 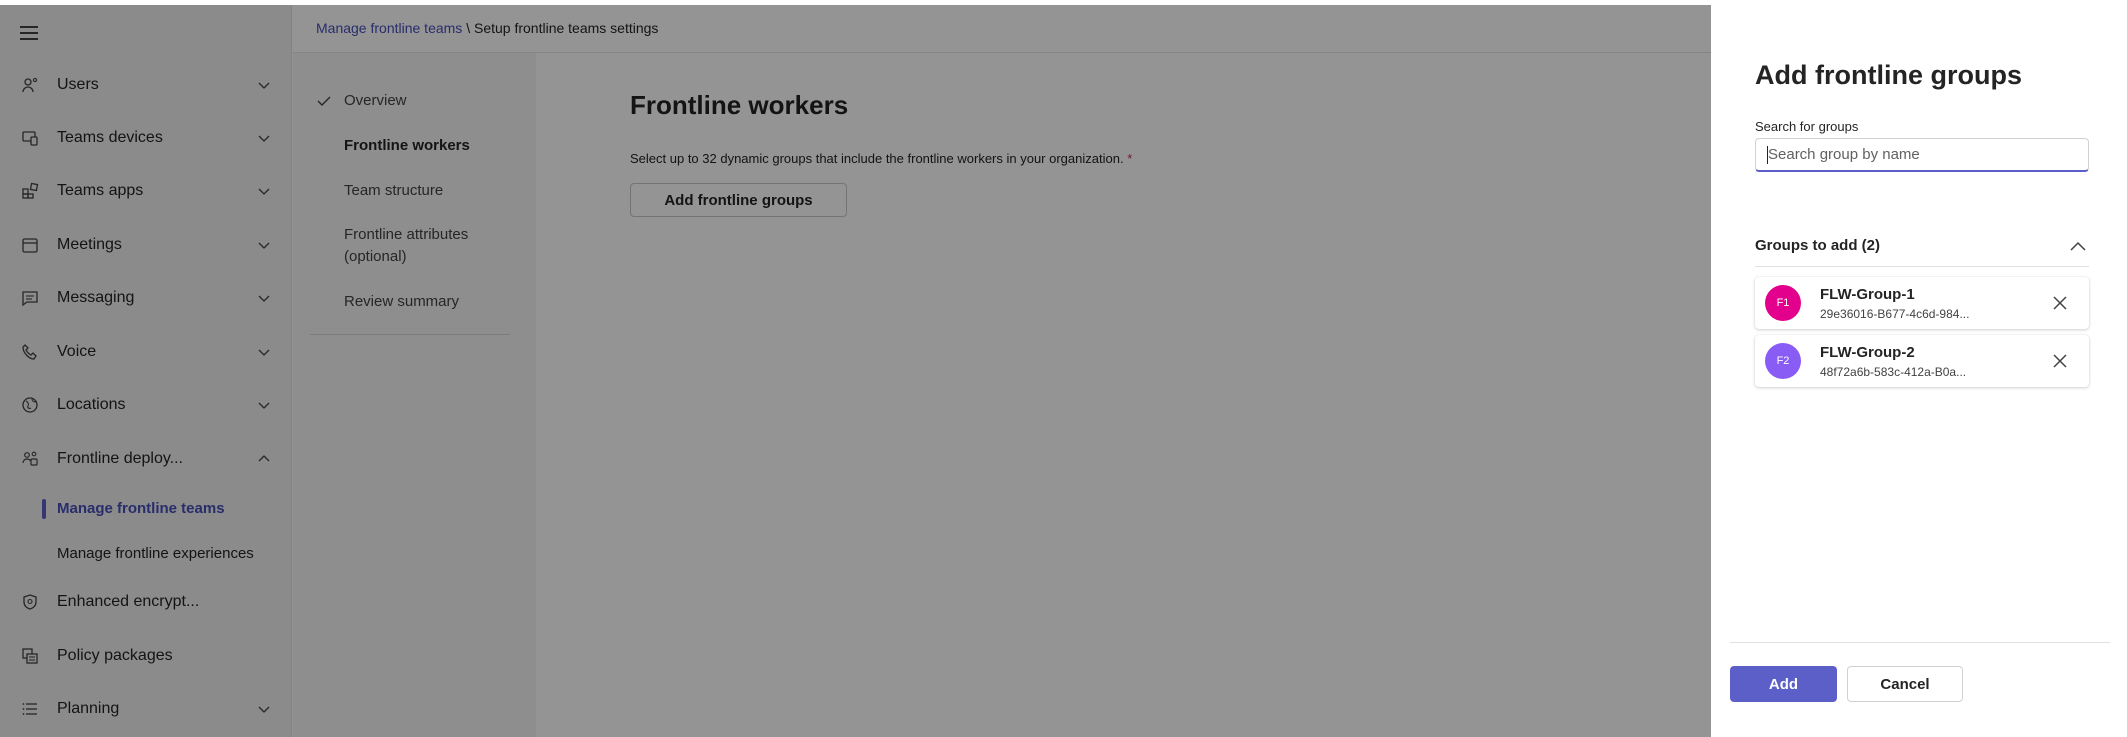 I want to click on text-caret, so click(x=1767, y=155).